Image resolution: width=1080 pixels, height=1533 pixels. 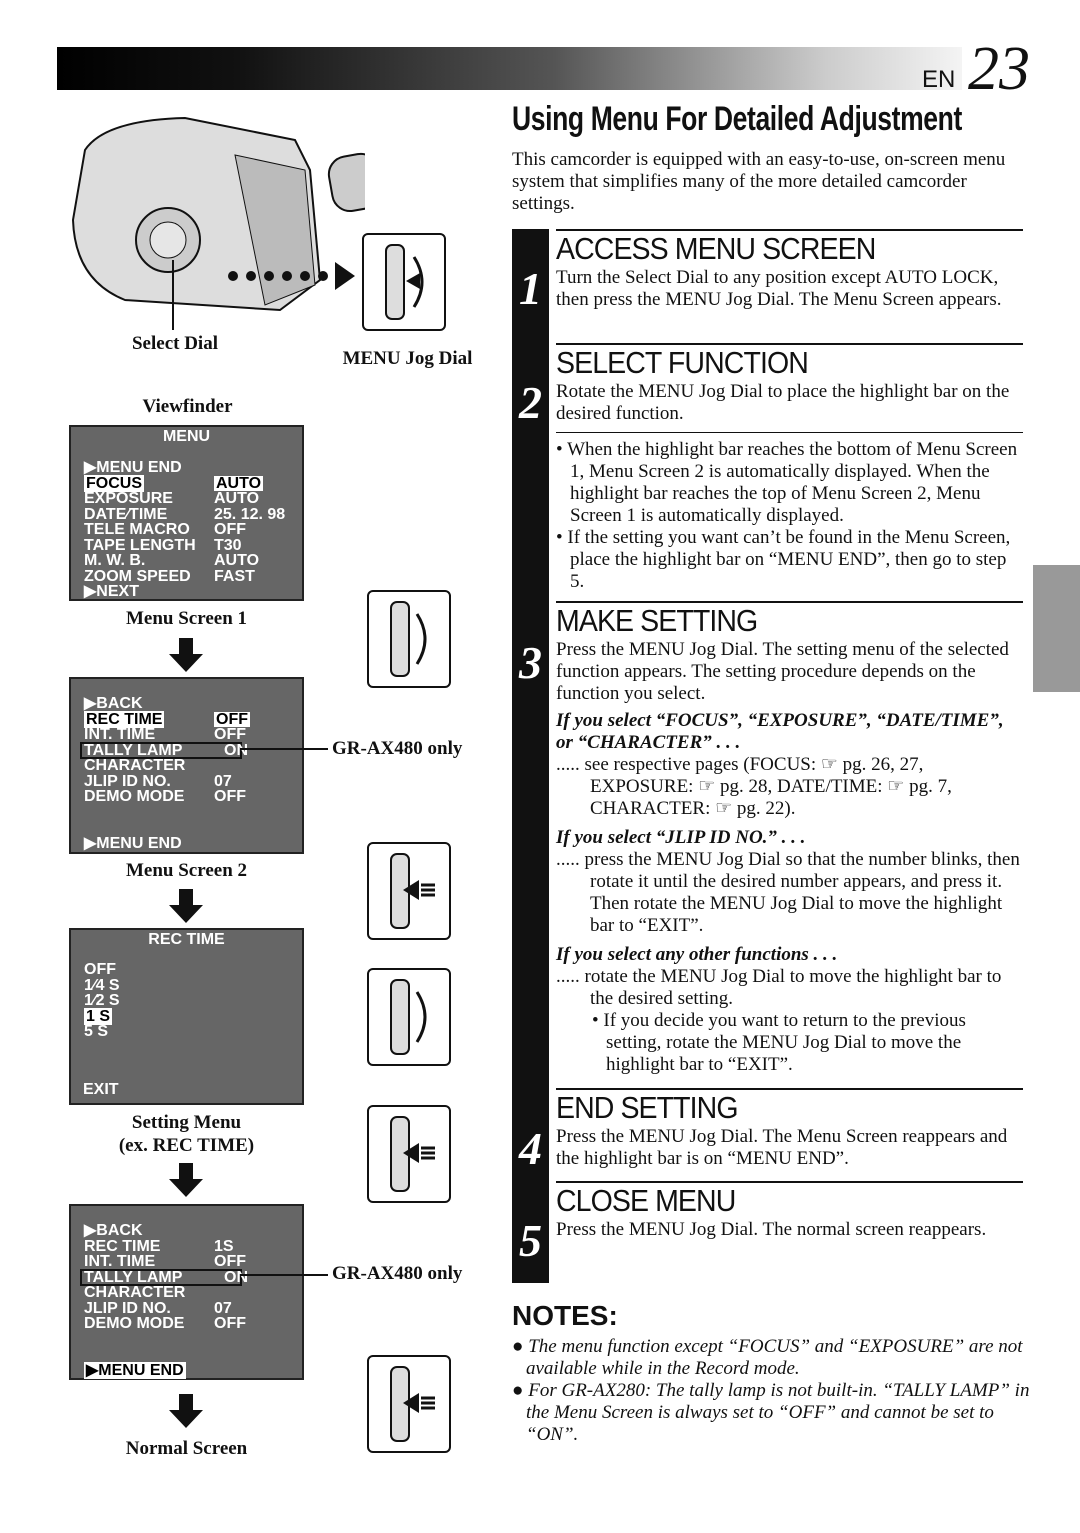 I want to click on menu-row: INT. TIME OFF, so click(x=186, y=735).